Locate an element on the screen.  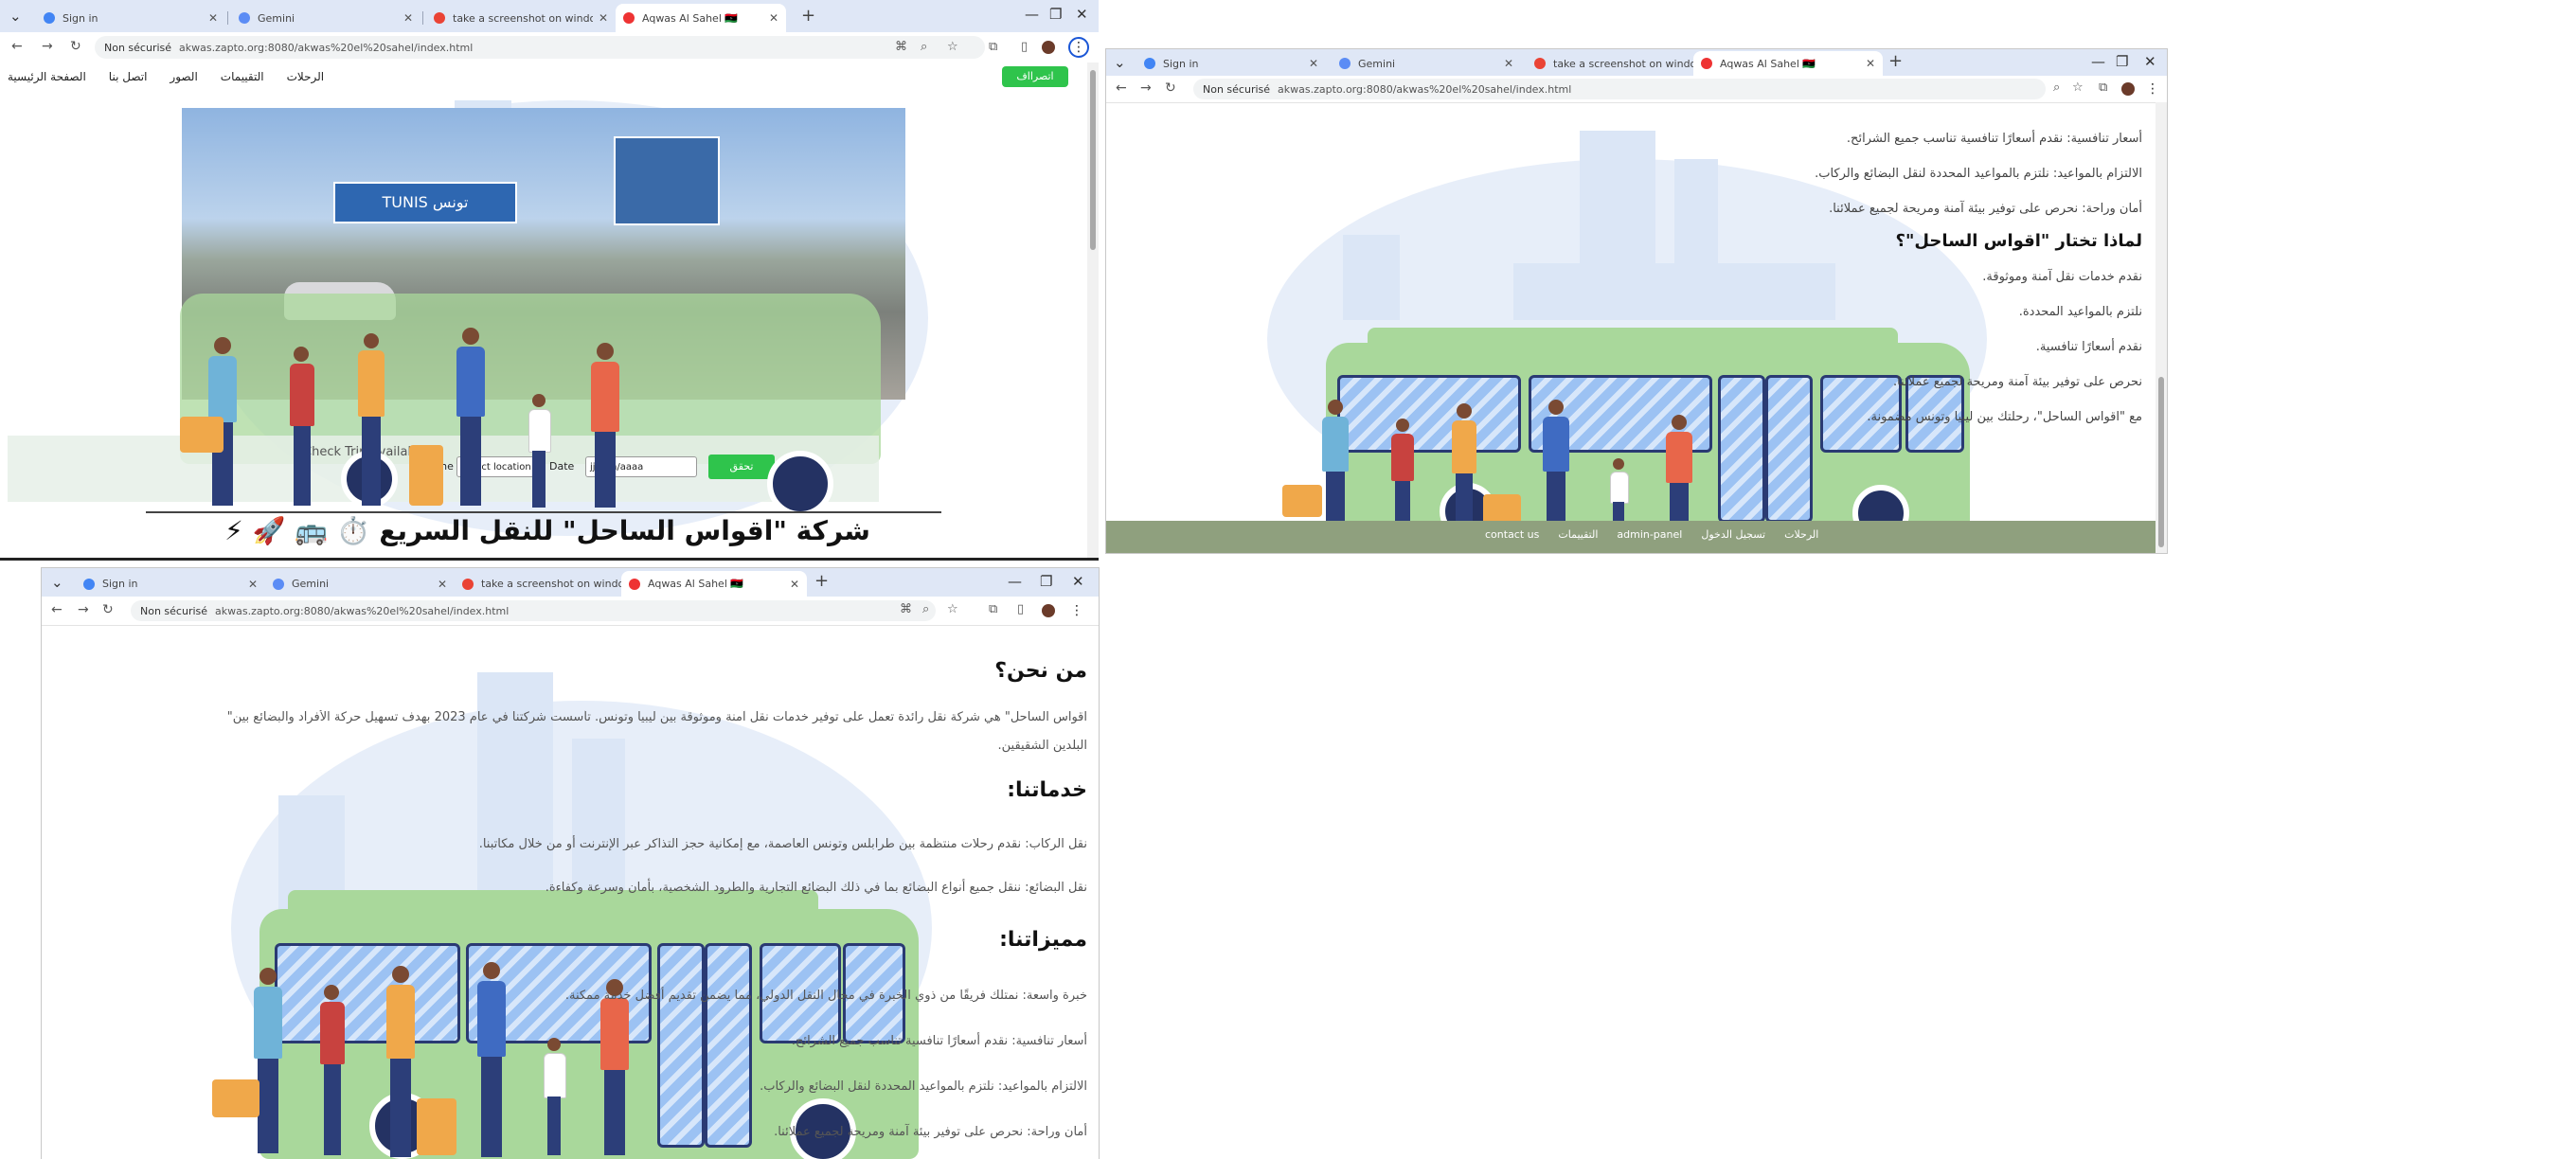
google-icon is located at coordinates (1149, 64).